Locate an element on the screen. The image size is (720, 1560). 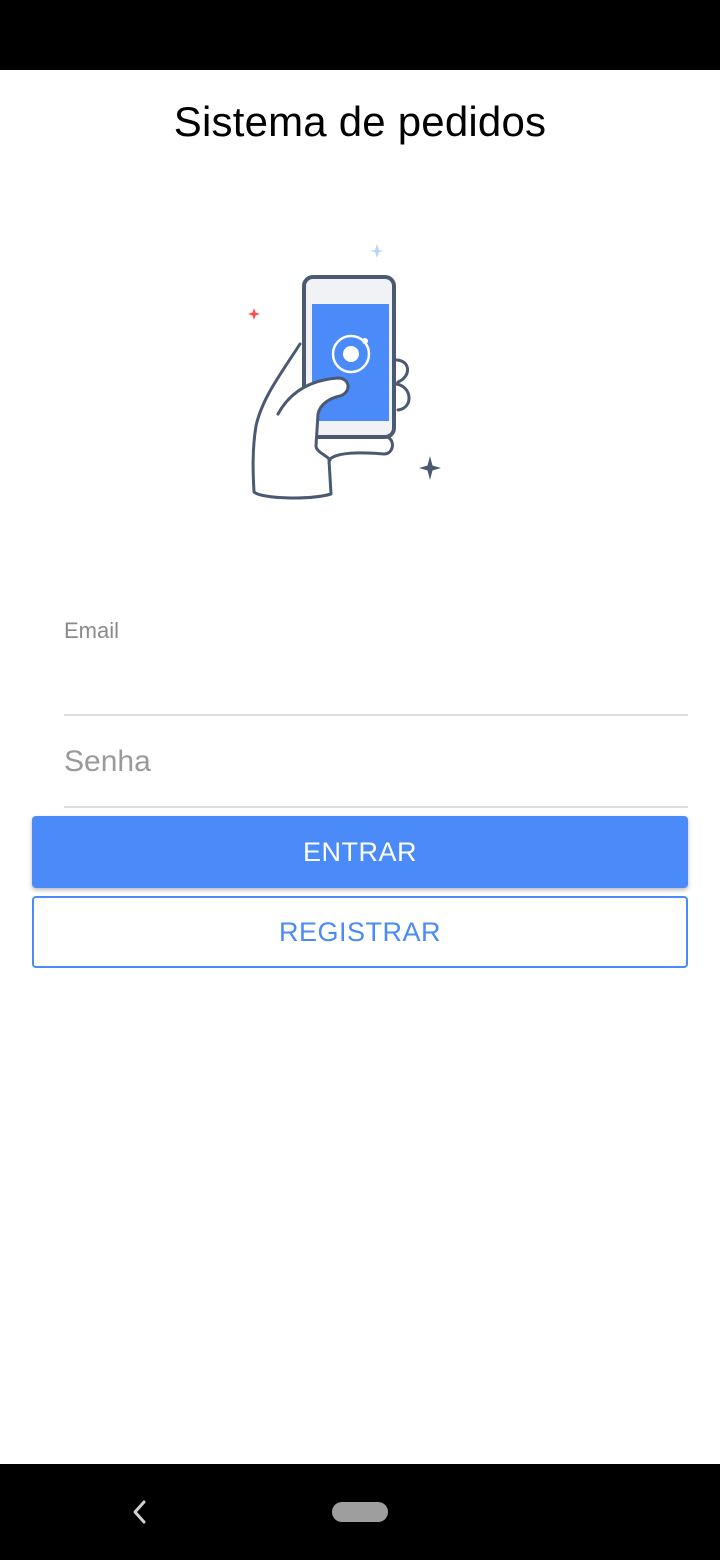
home-pill-icon is located at coordinates (360, 1512).